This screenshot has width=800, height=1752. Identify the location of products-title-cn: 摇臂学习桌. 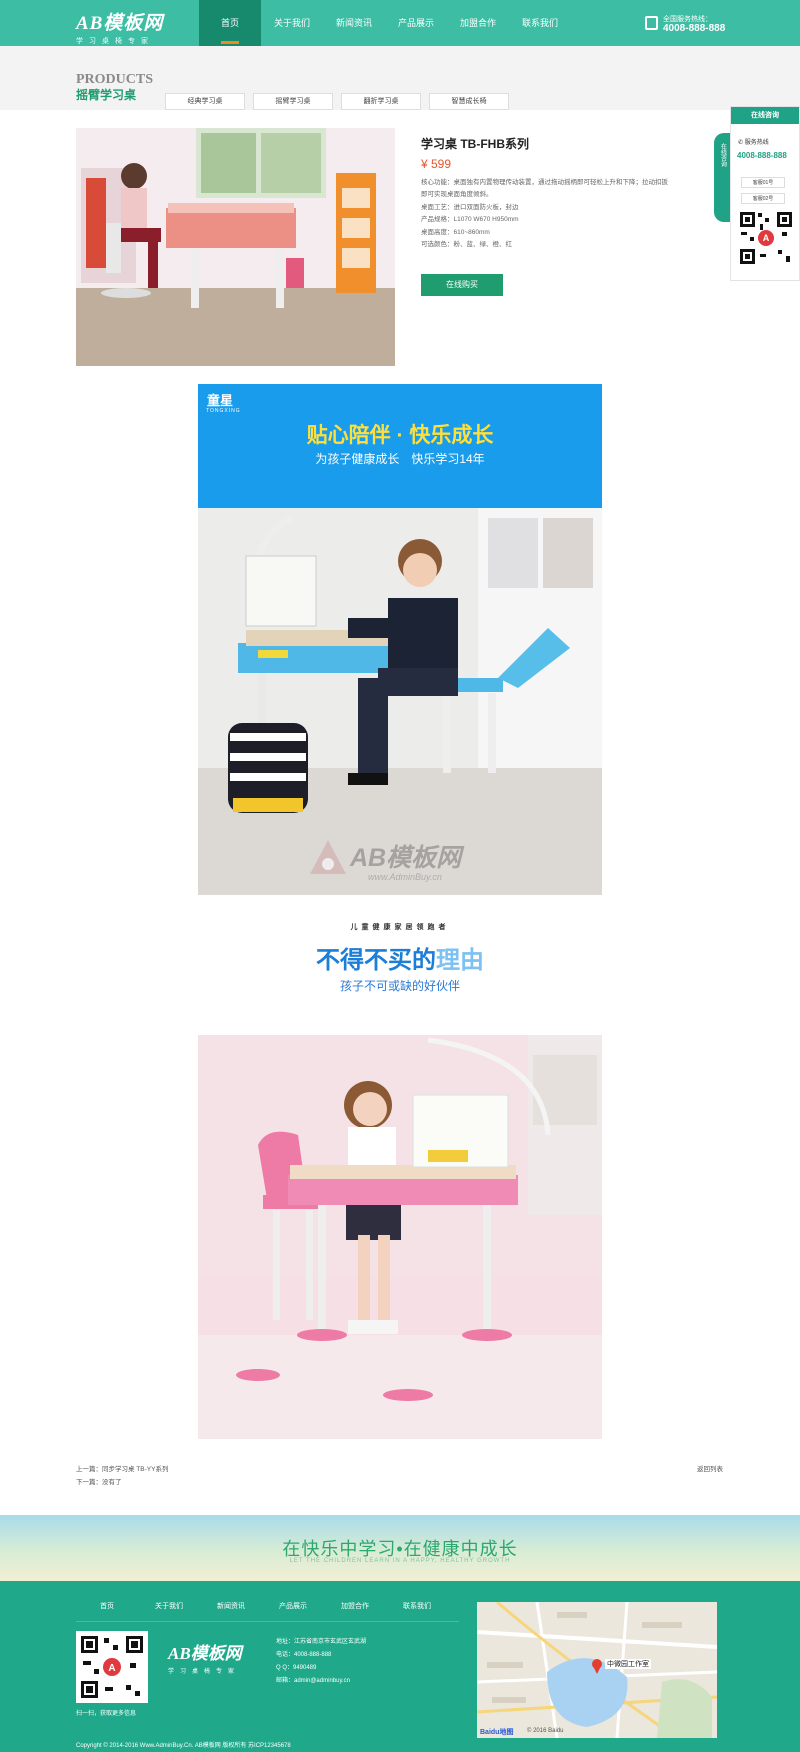
(106, 95).